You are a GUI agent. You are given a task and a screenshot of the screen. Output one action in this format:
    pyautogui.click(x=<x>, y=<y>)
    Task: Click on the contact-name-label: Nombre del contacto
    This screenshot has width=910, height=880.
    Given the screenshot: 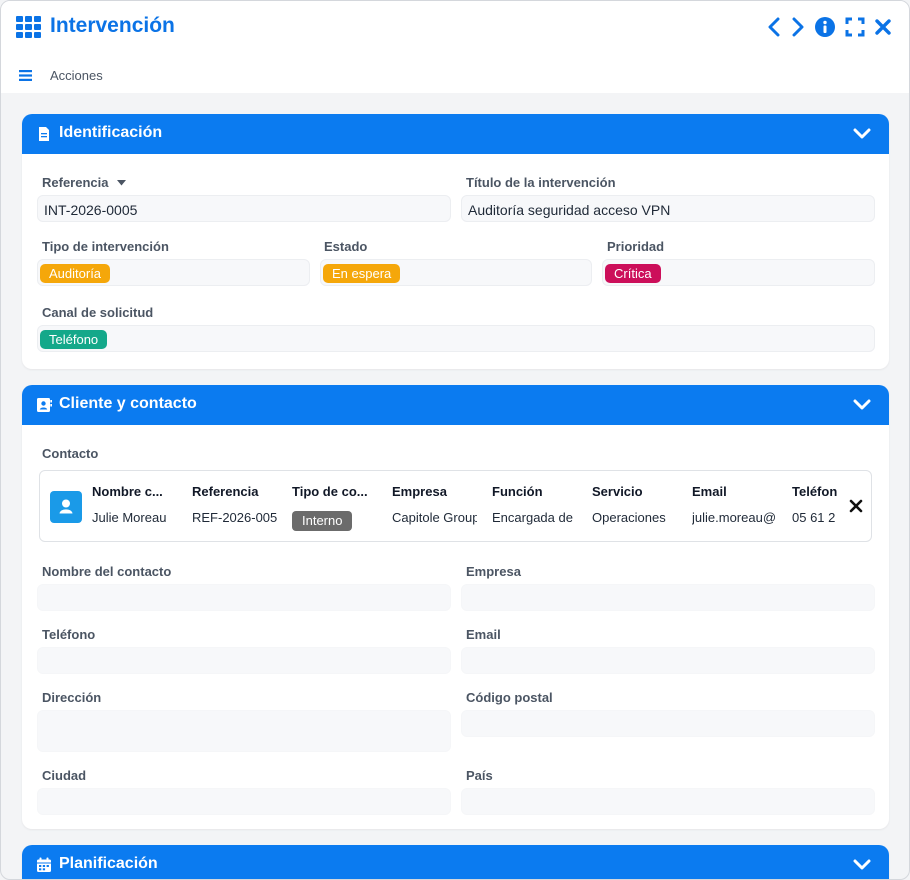 What is the action you would take?
    pyautogui.click(x=107, y=571)
    